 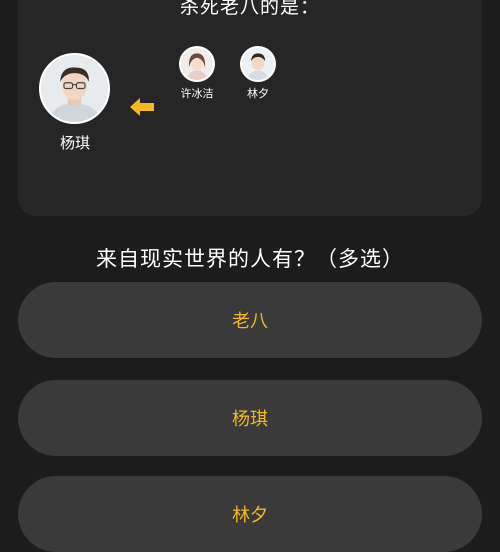 I want to click on killer-avatar, so click(x=74, y=88).